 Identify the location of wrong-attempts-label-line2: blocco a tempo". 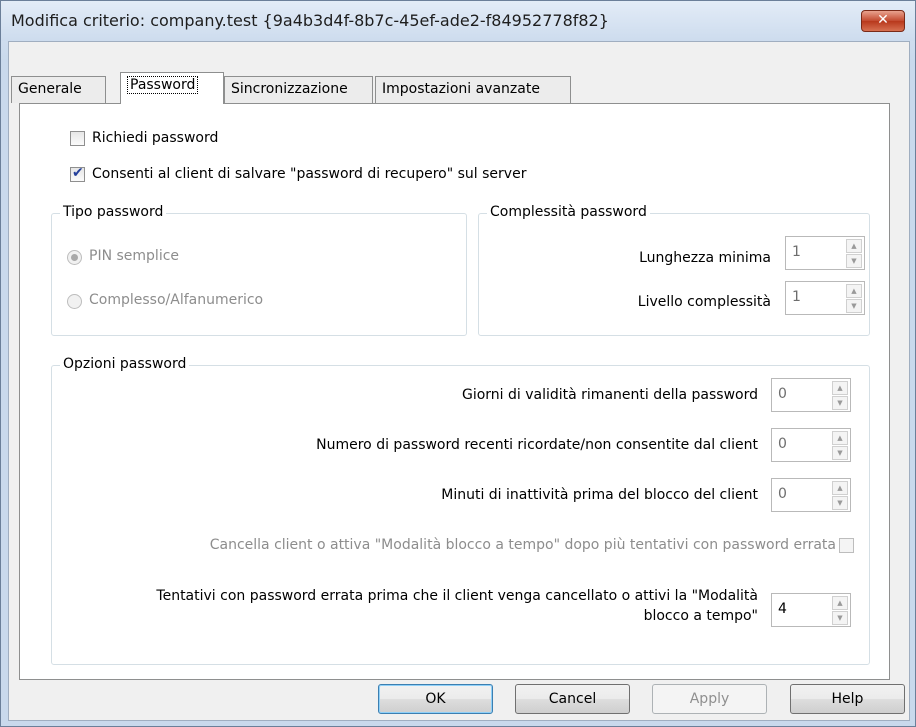
(700, 616).